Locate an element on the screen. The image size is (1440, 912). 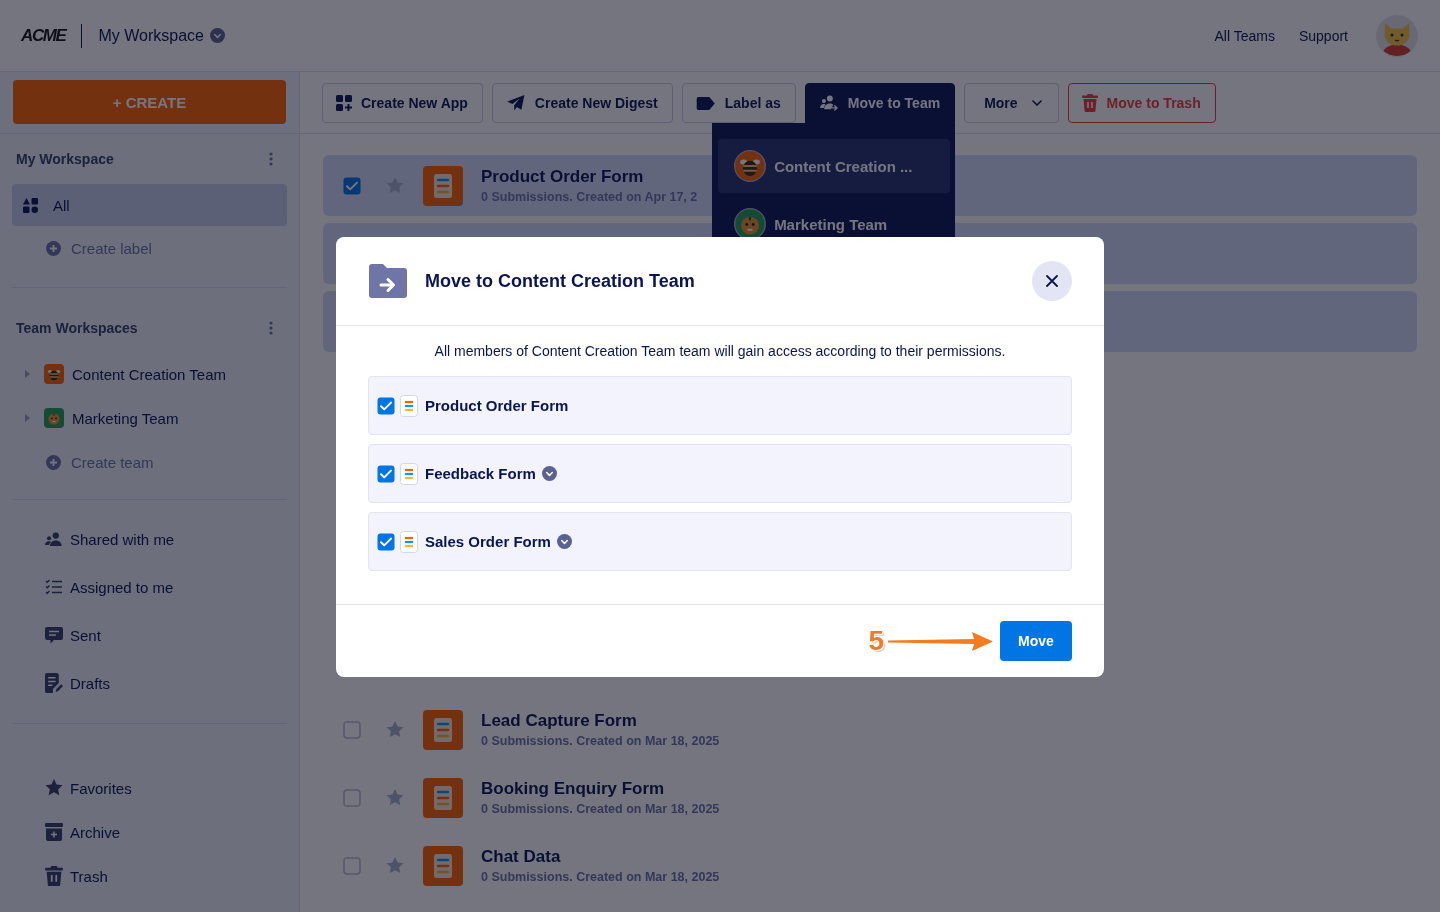
form-title: Product Order Form is located at coordinates (497, 405).